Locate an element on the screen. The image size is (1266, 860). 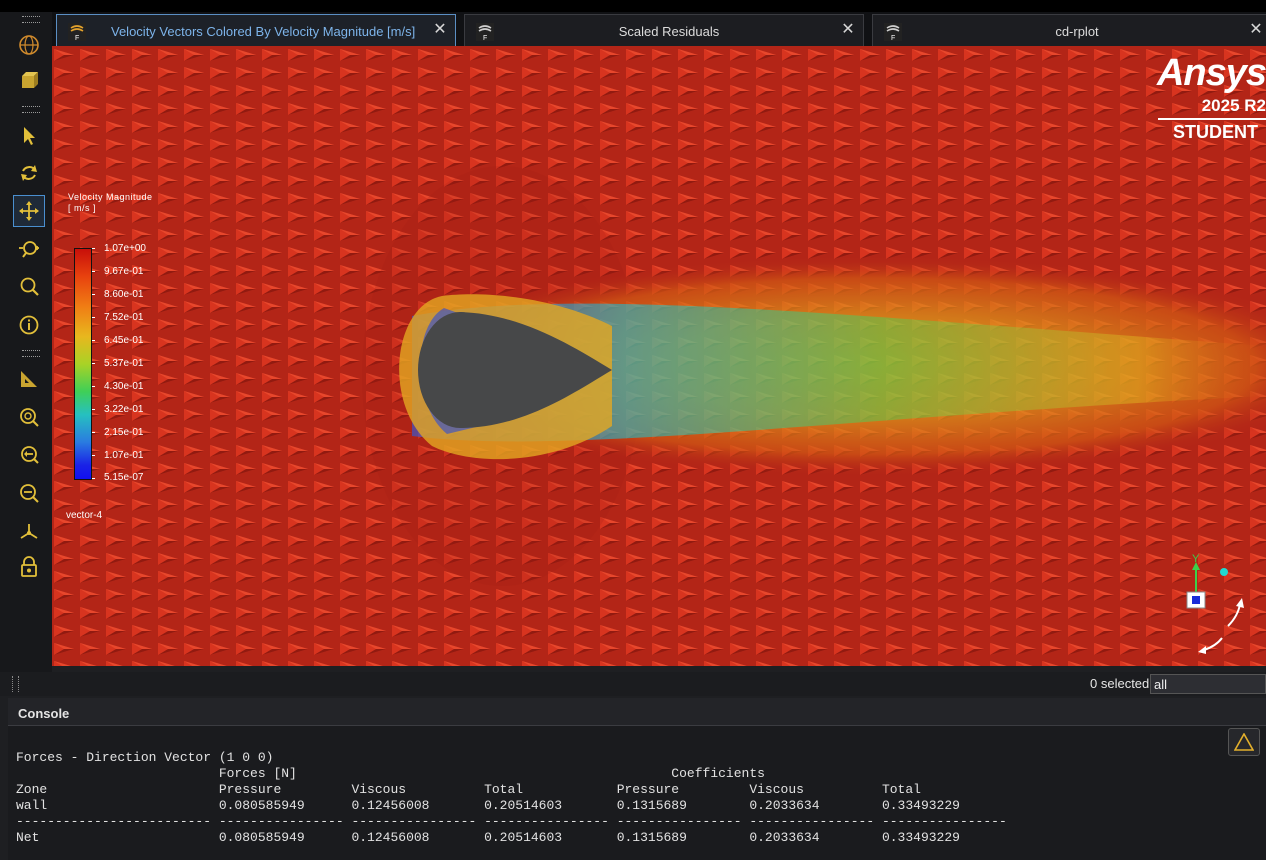
brand-version: 2025 R2 is located at coordinates (1233, 105).